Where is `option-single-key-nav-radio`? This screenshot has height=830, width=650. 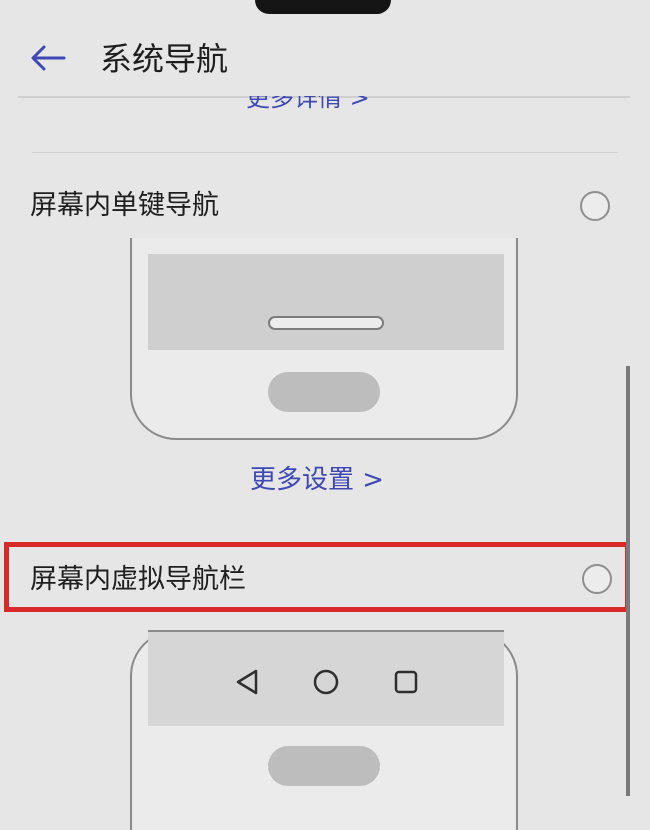 option-single-key-nav-radio is located at coordinates (595, 206).